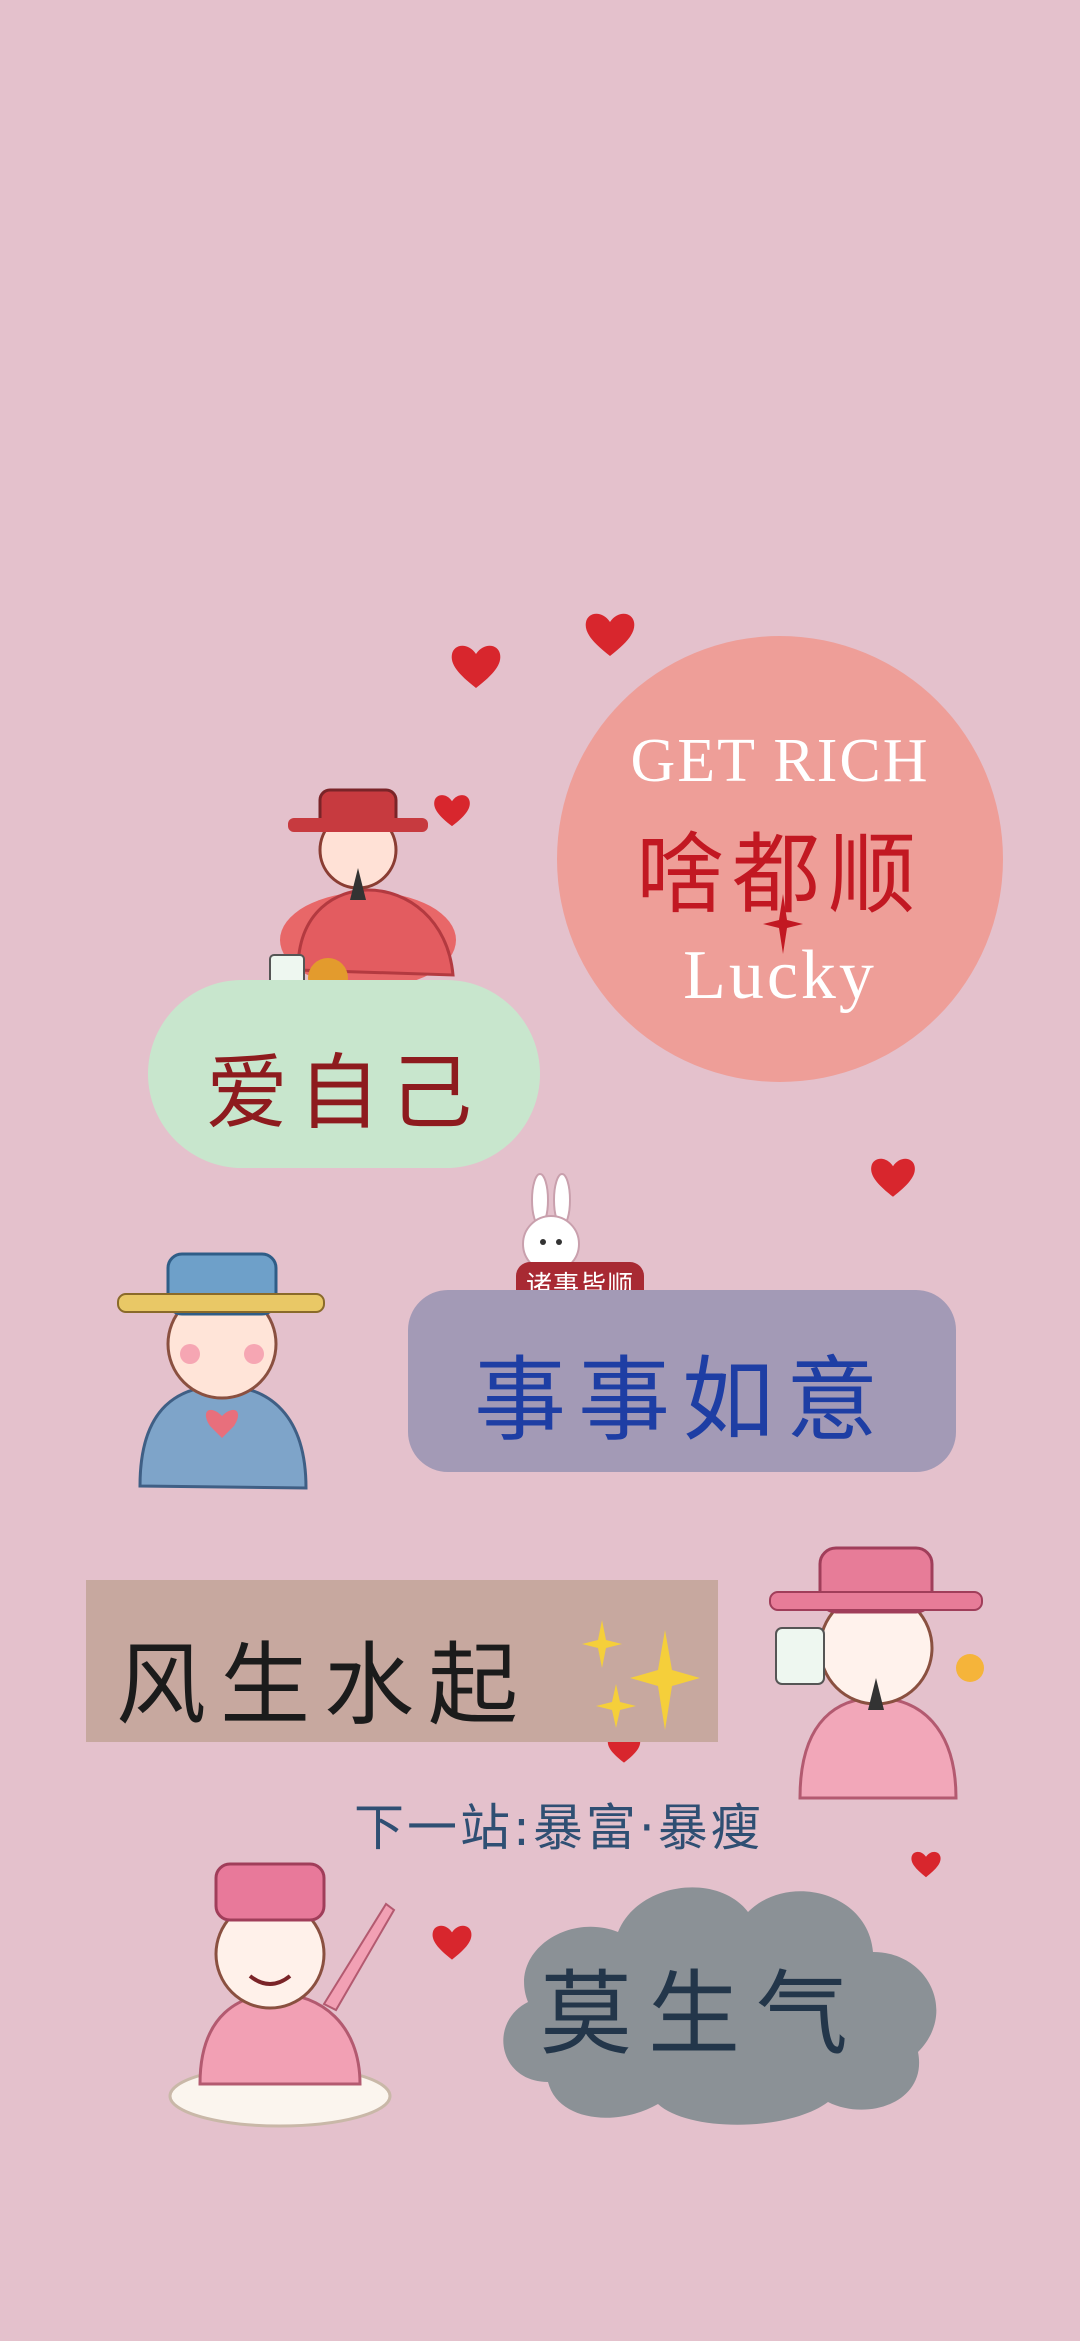  Describe the element at coordinates (681, 1400) in the screenshot. I see `everything-as-wished-text: 事事如意` at that location.